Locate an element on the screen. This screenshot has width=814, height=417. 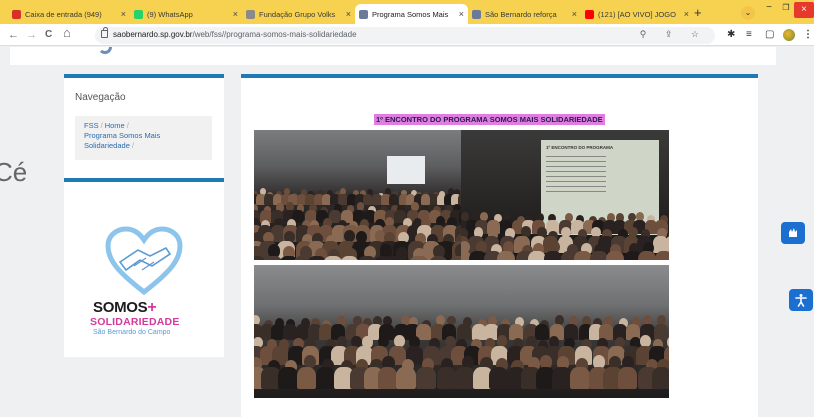
forward-button: → is located at coordinates (31, 35).